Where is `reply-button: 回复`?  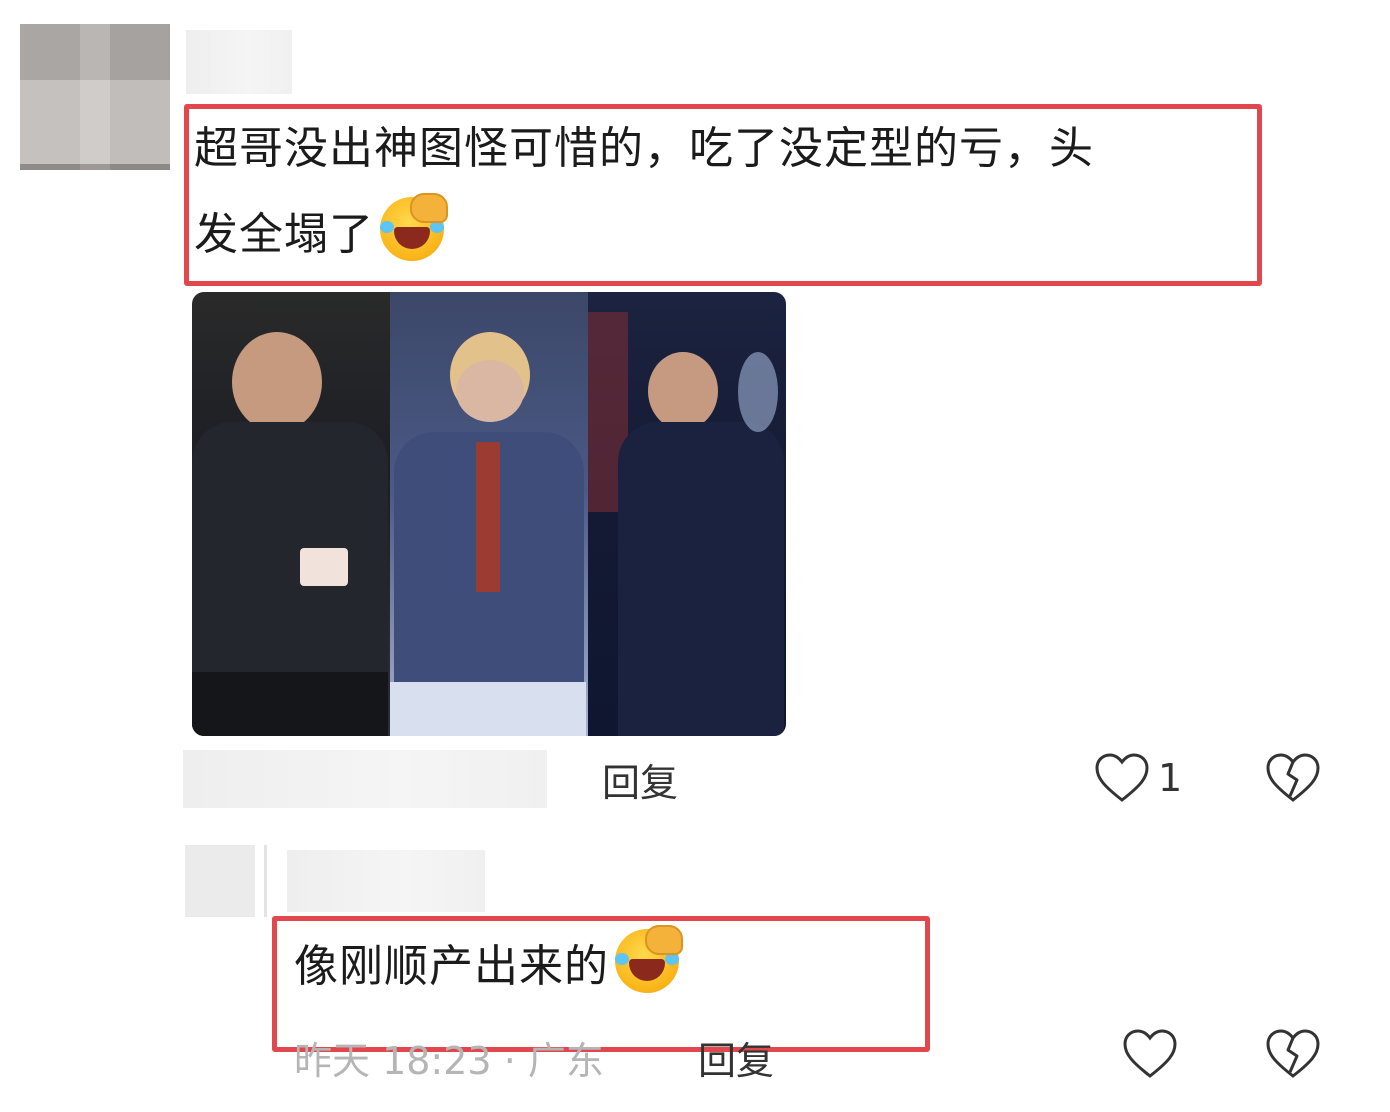 reply-button: 回复 is located at coordinates (640, 779).